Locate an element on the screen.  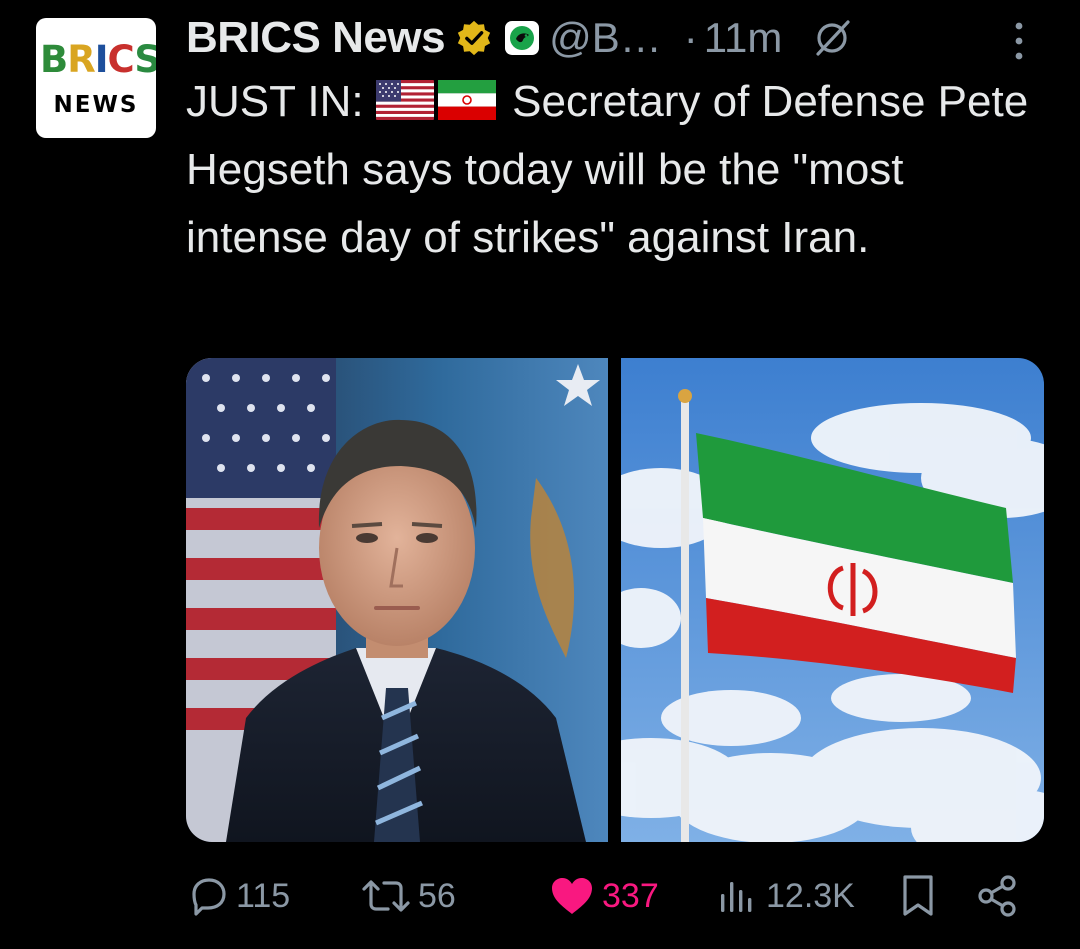
action-bar: 115 56 337 12.3K is located at coordinates (611, 896).